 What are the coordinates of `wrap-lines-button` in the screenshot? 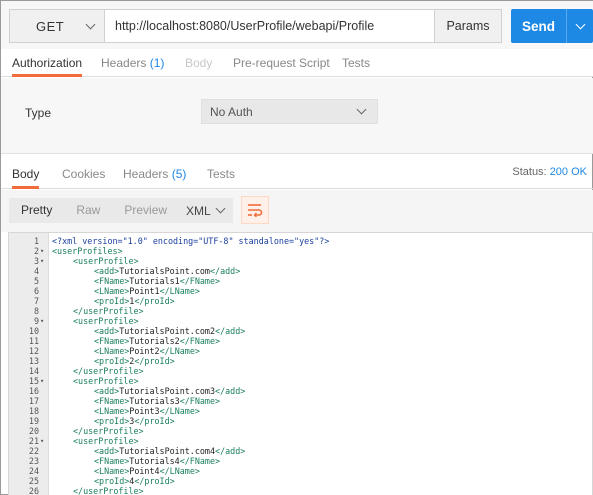 It's located at (255, 210).